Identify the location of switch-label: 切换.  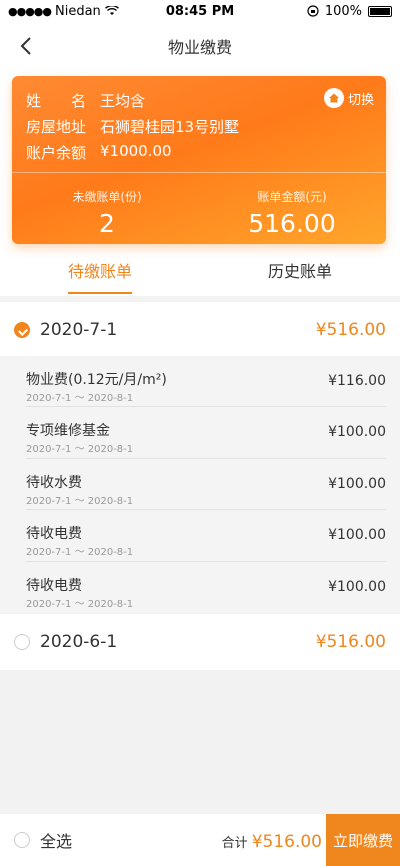
(360, 100).